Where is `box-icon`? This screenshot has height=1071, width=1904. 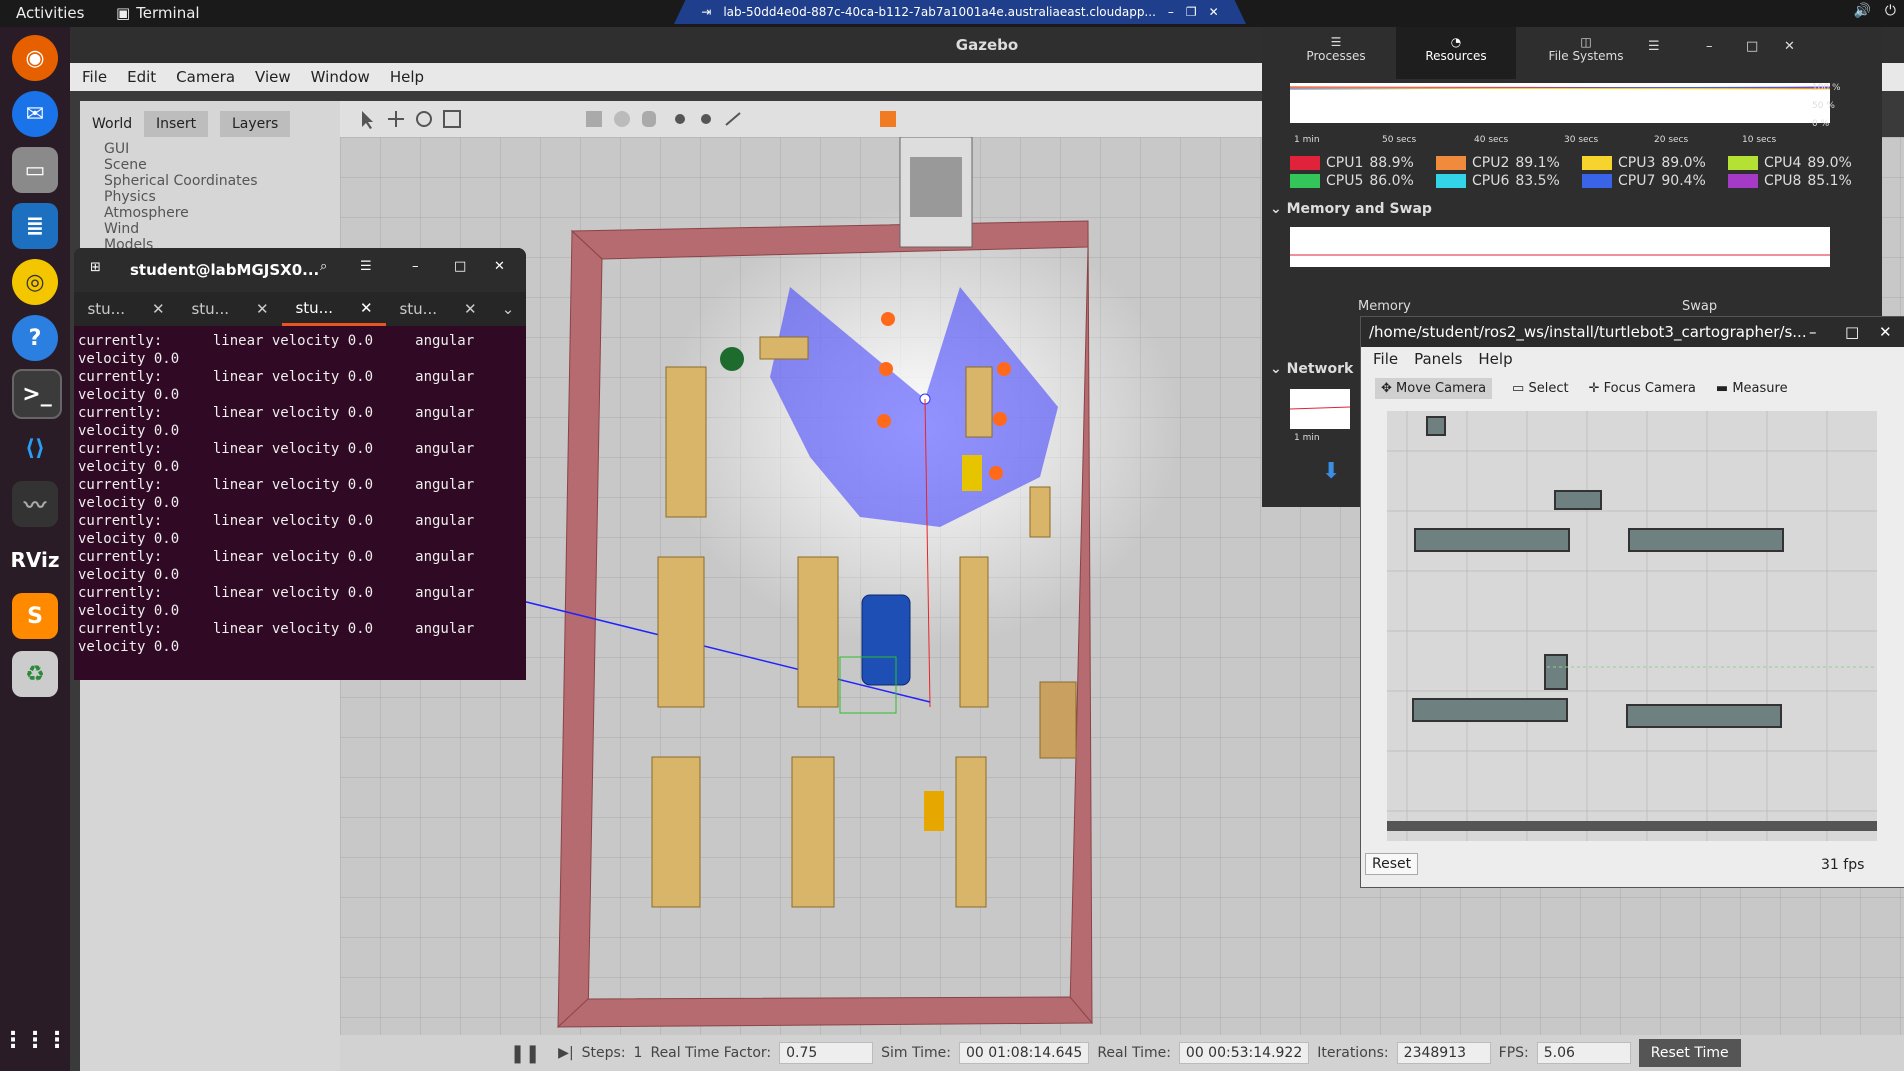 box-icon is located at coordinates (594, 119).